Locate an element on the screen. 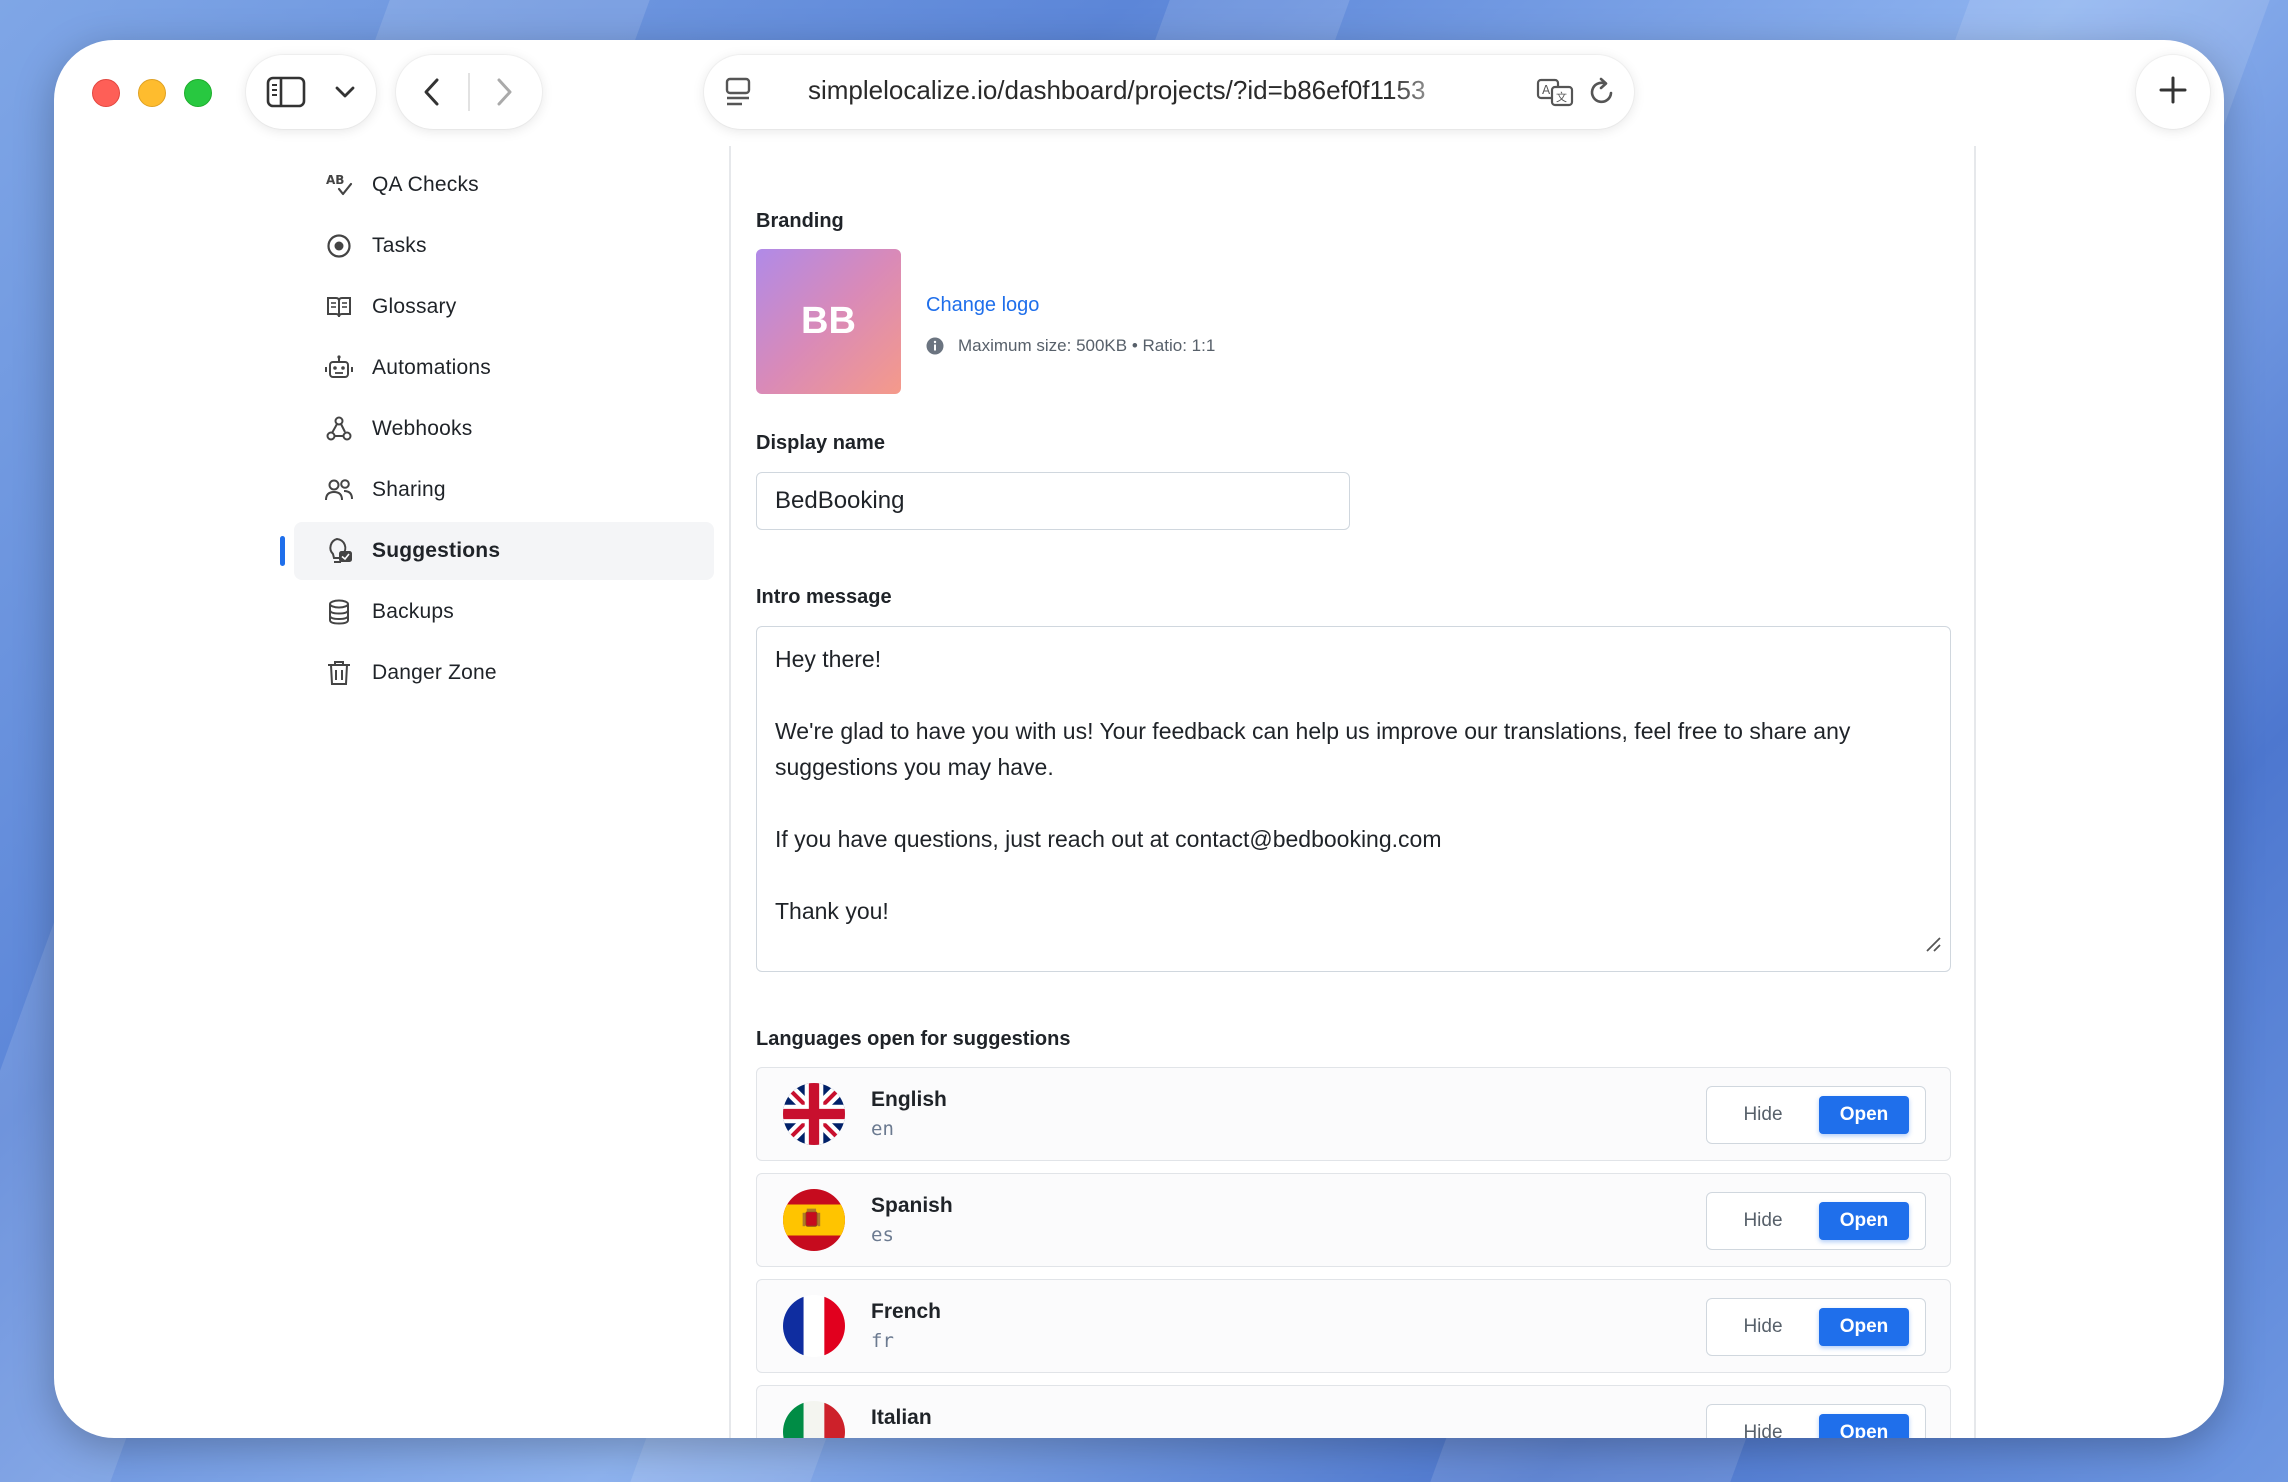  info-icon is located at coordinates (935, 346).